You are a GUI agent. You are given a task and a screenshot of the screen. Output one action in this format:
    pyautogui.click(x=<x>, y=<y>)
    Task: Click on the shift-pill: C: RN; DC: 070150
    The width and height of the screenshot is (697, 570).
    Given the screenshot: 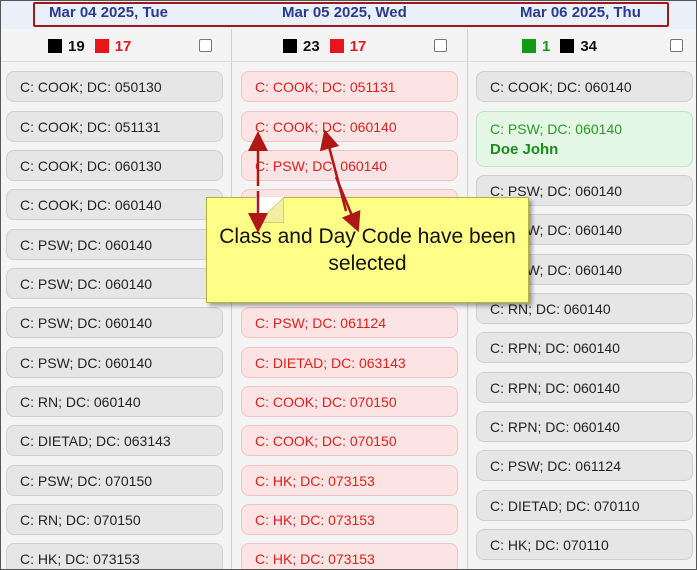 What is the action you would take?
    pyautogui.click(x=114, y=519)
    